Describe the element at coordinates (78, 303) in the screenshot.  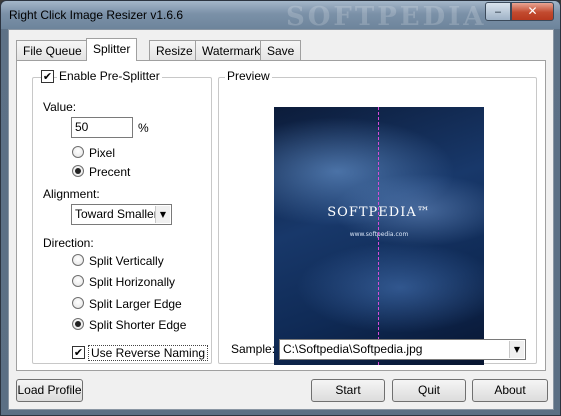
I see `direction-radio-larger-edge` at that location.